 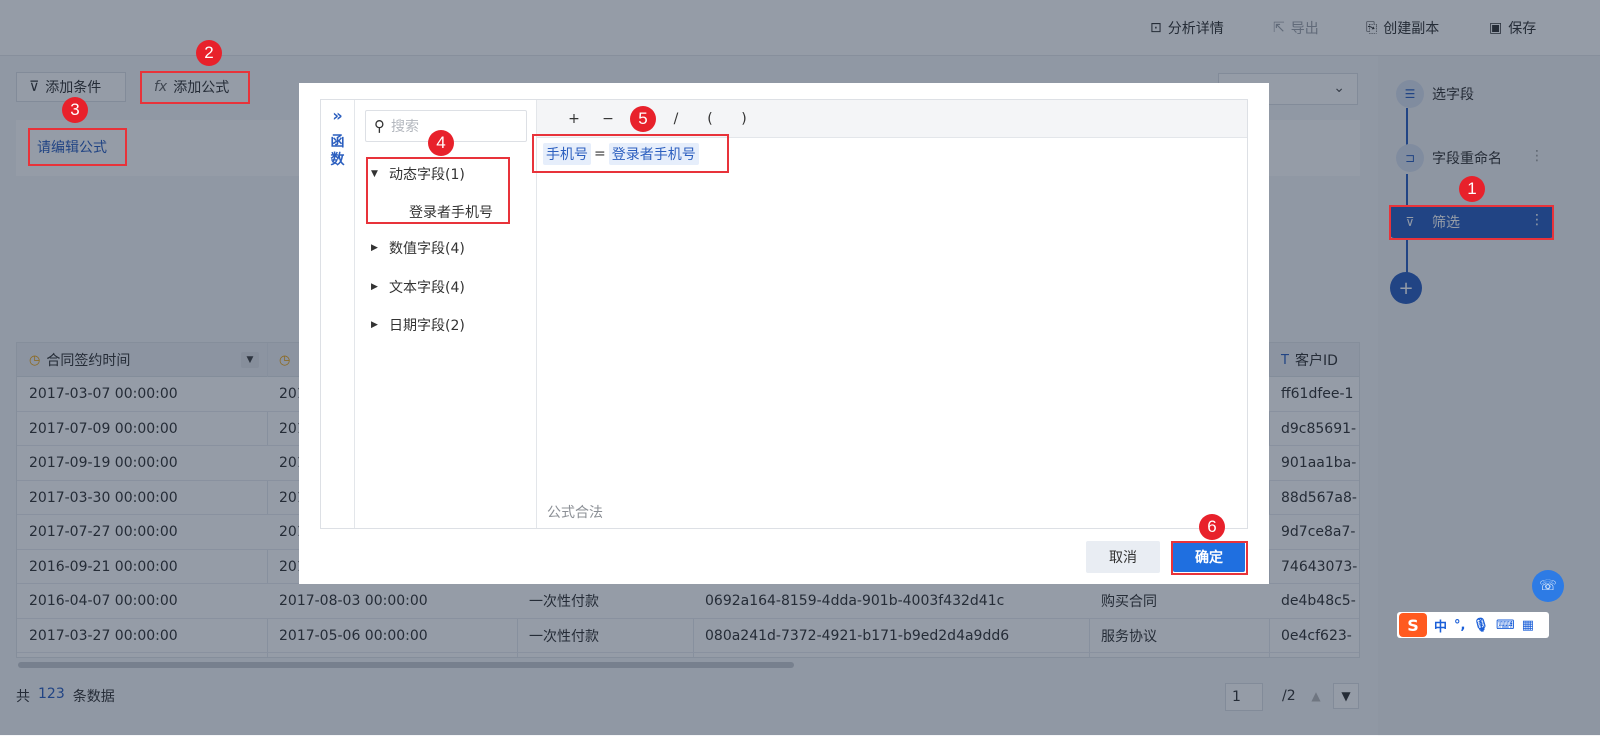 What do you see at coordinates (1123, 557) in the screenshot?
I see `cancel-button: 取消` at bounding box center [1123, 557].